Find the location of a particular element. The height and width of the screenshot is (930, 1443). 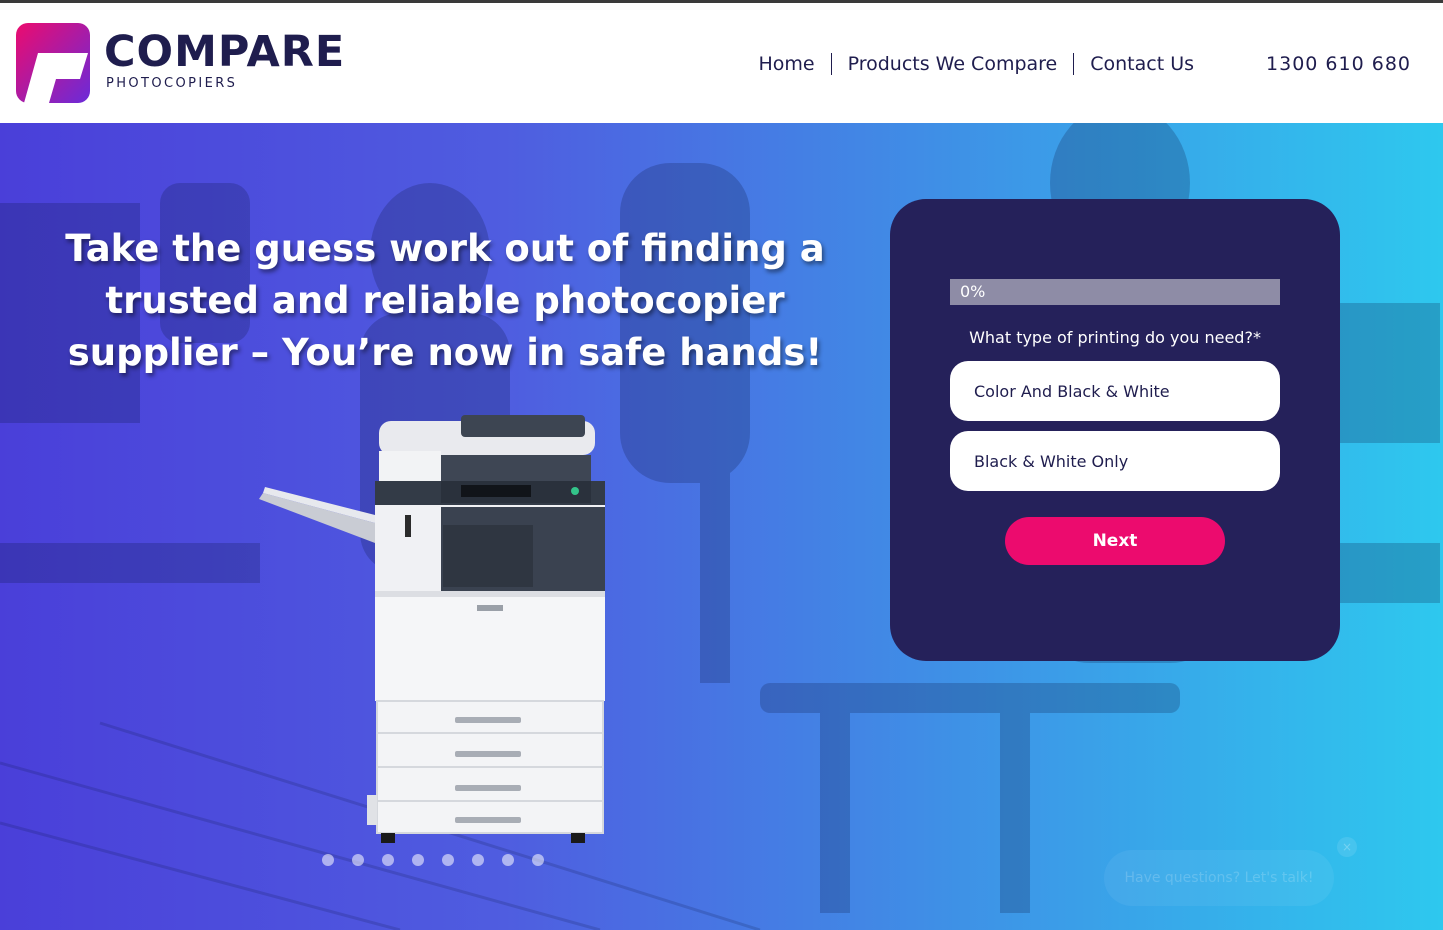

chat-close-icon: × is located at coordinates (1347, 847).